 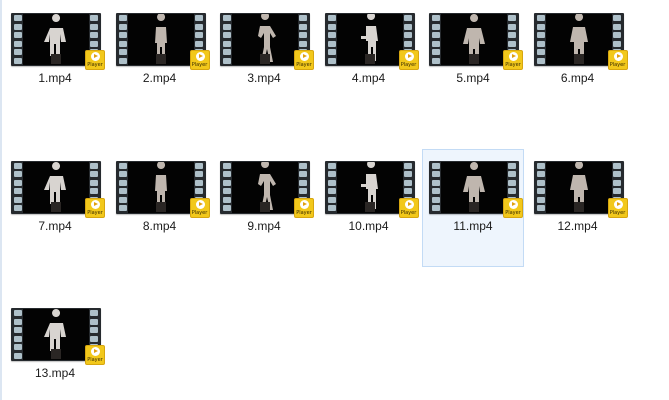 What do you see at coordinates (473, 78) in the screenshot?
I see `file-name-label: 5.mp4` at bounding box center [473, 78].